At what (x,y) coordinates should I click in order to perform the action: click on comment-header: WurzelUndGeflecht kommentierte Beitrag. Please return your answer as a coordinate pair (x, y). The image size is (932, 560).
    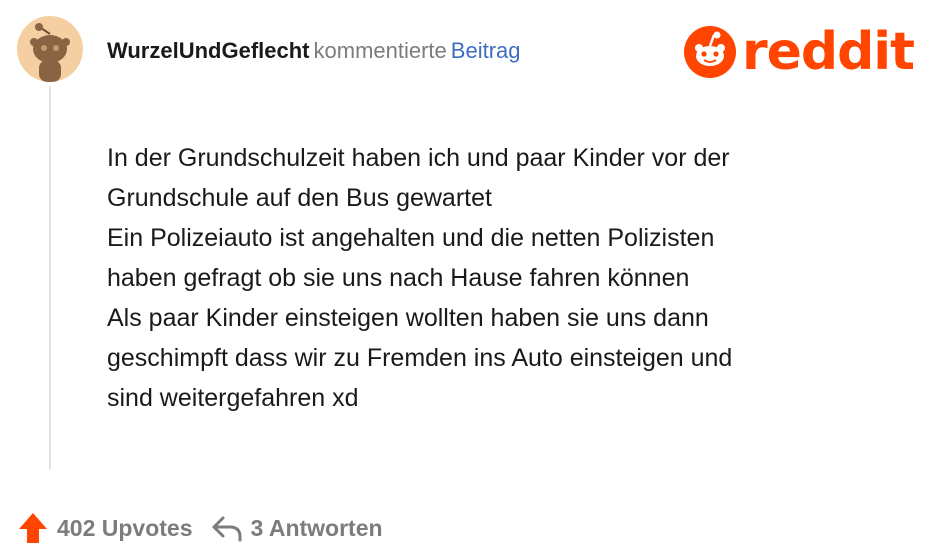
    Looking at the image, I should click on (314, 51).